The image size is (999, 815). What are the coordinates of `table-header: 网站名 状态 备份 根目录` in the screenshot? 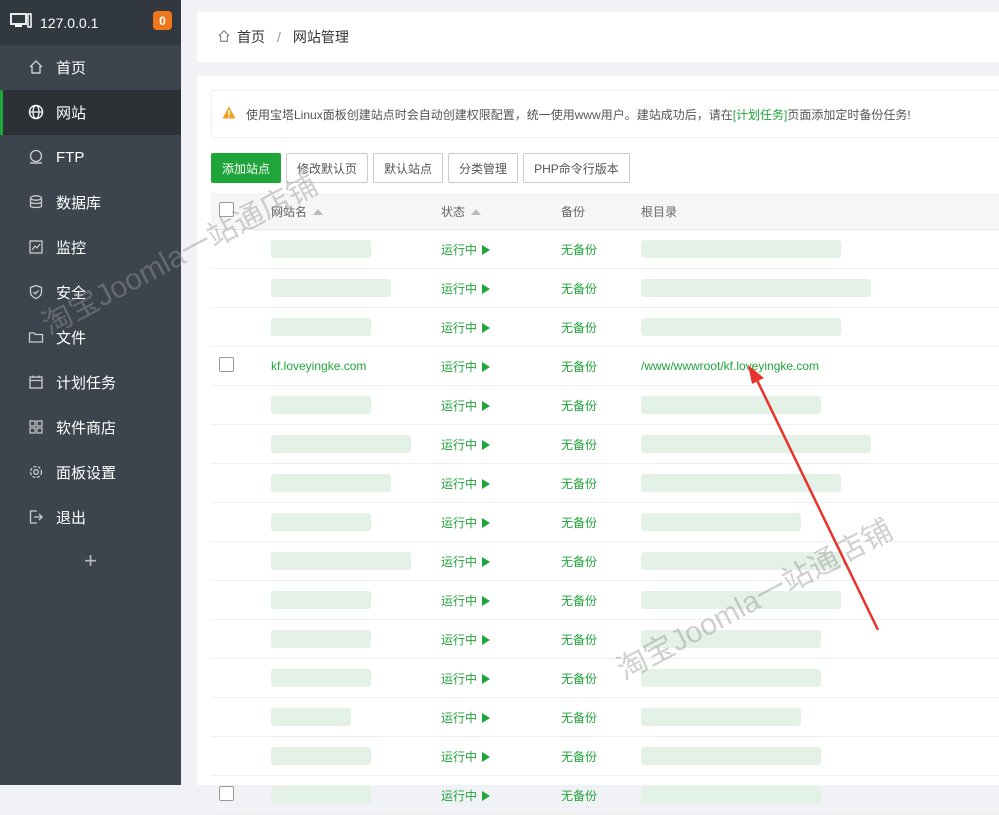 It's located at (605, 211).